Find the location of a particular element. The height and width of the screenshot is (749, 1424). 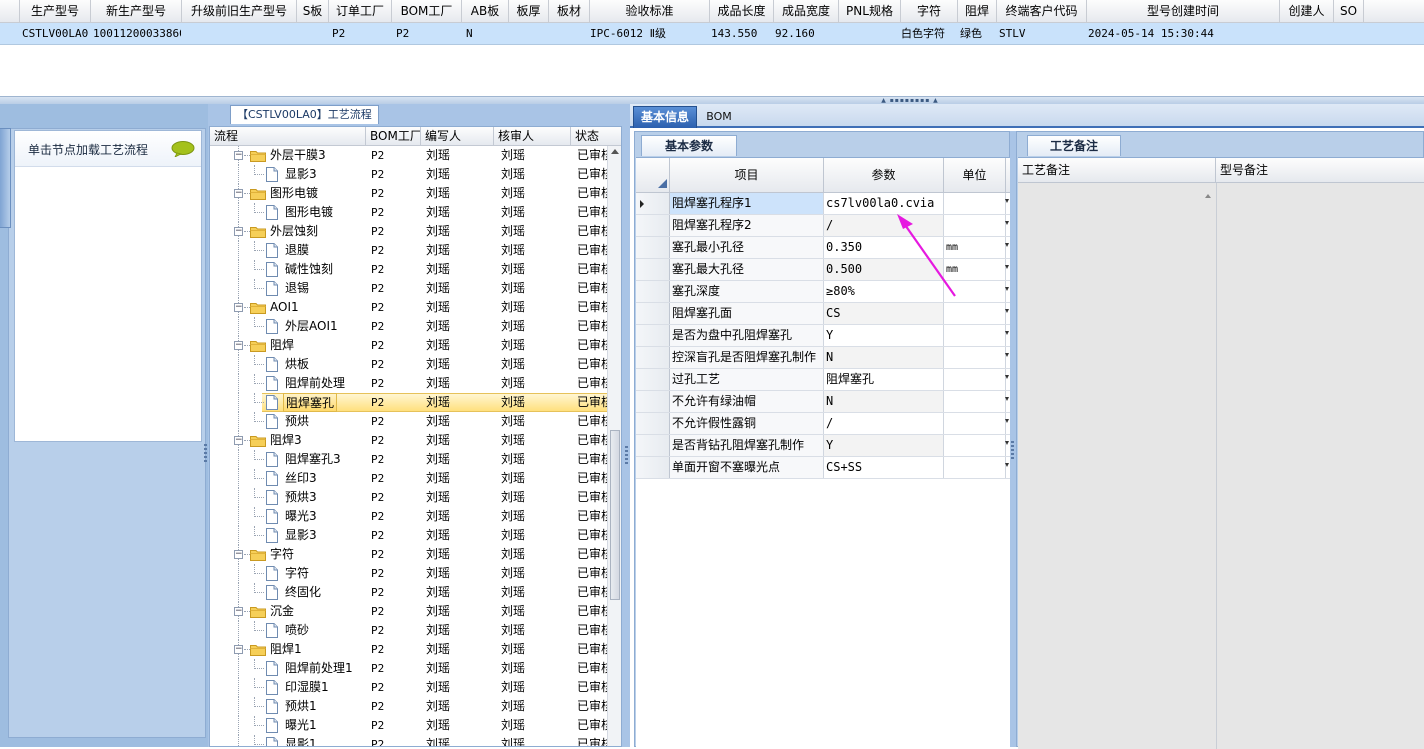

tree-node-label: 阻焊塞孔 is located at coordinates (310, 402).